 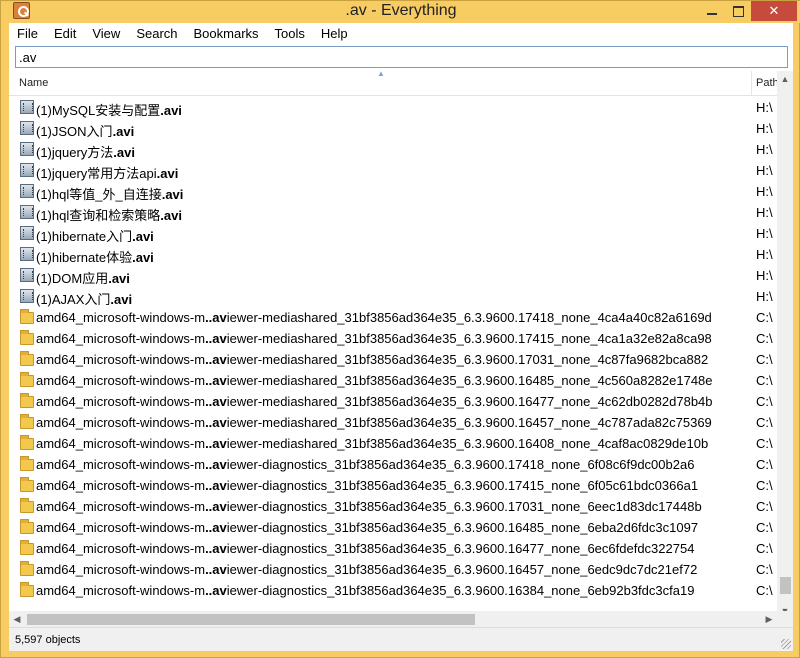 I want to click on menu-edit: Edit, so click(x=65, y=34).